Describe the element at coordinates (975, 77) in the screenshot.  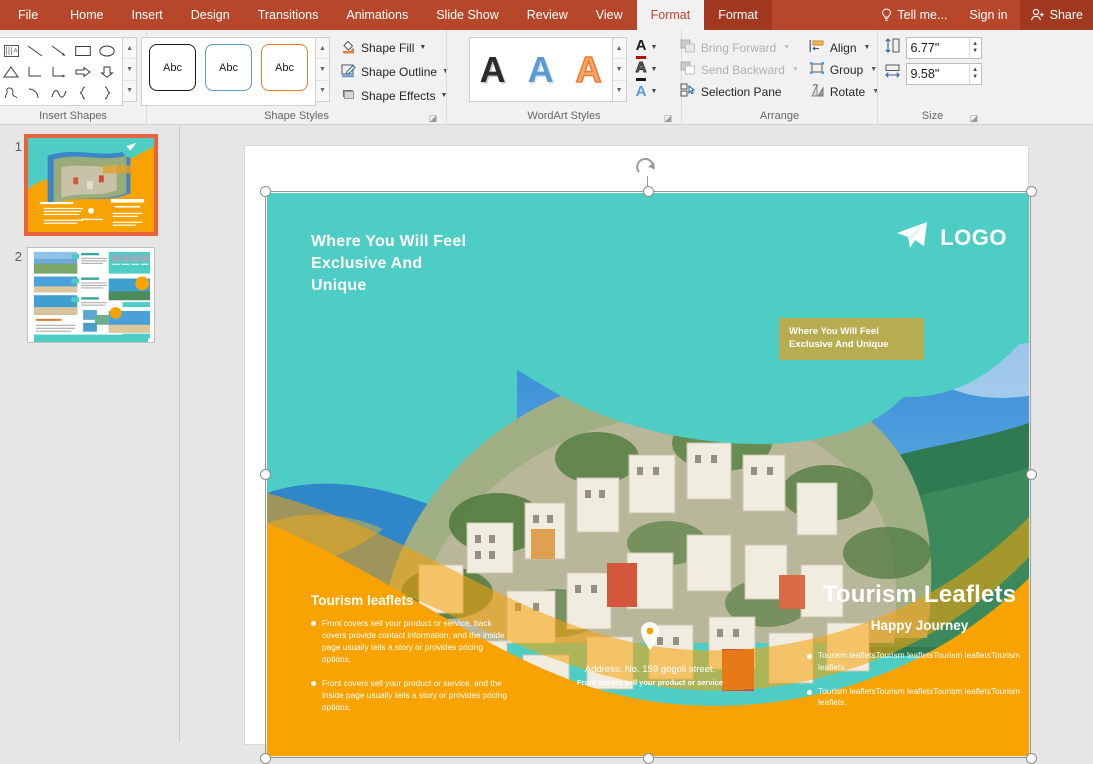
I see `width-spin-down-icon: ▼` at that location.